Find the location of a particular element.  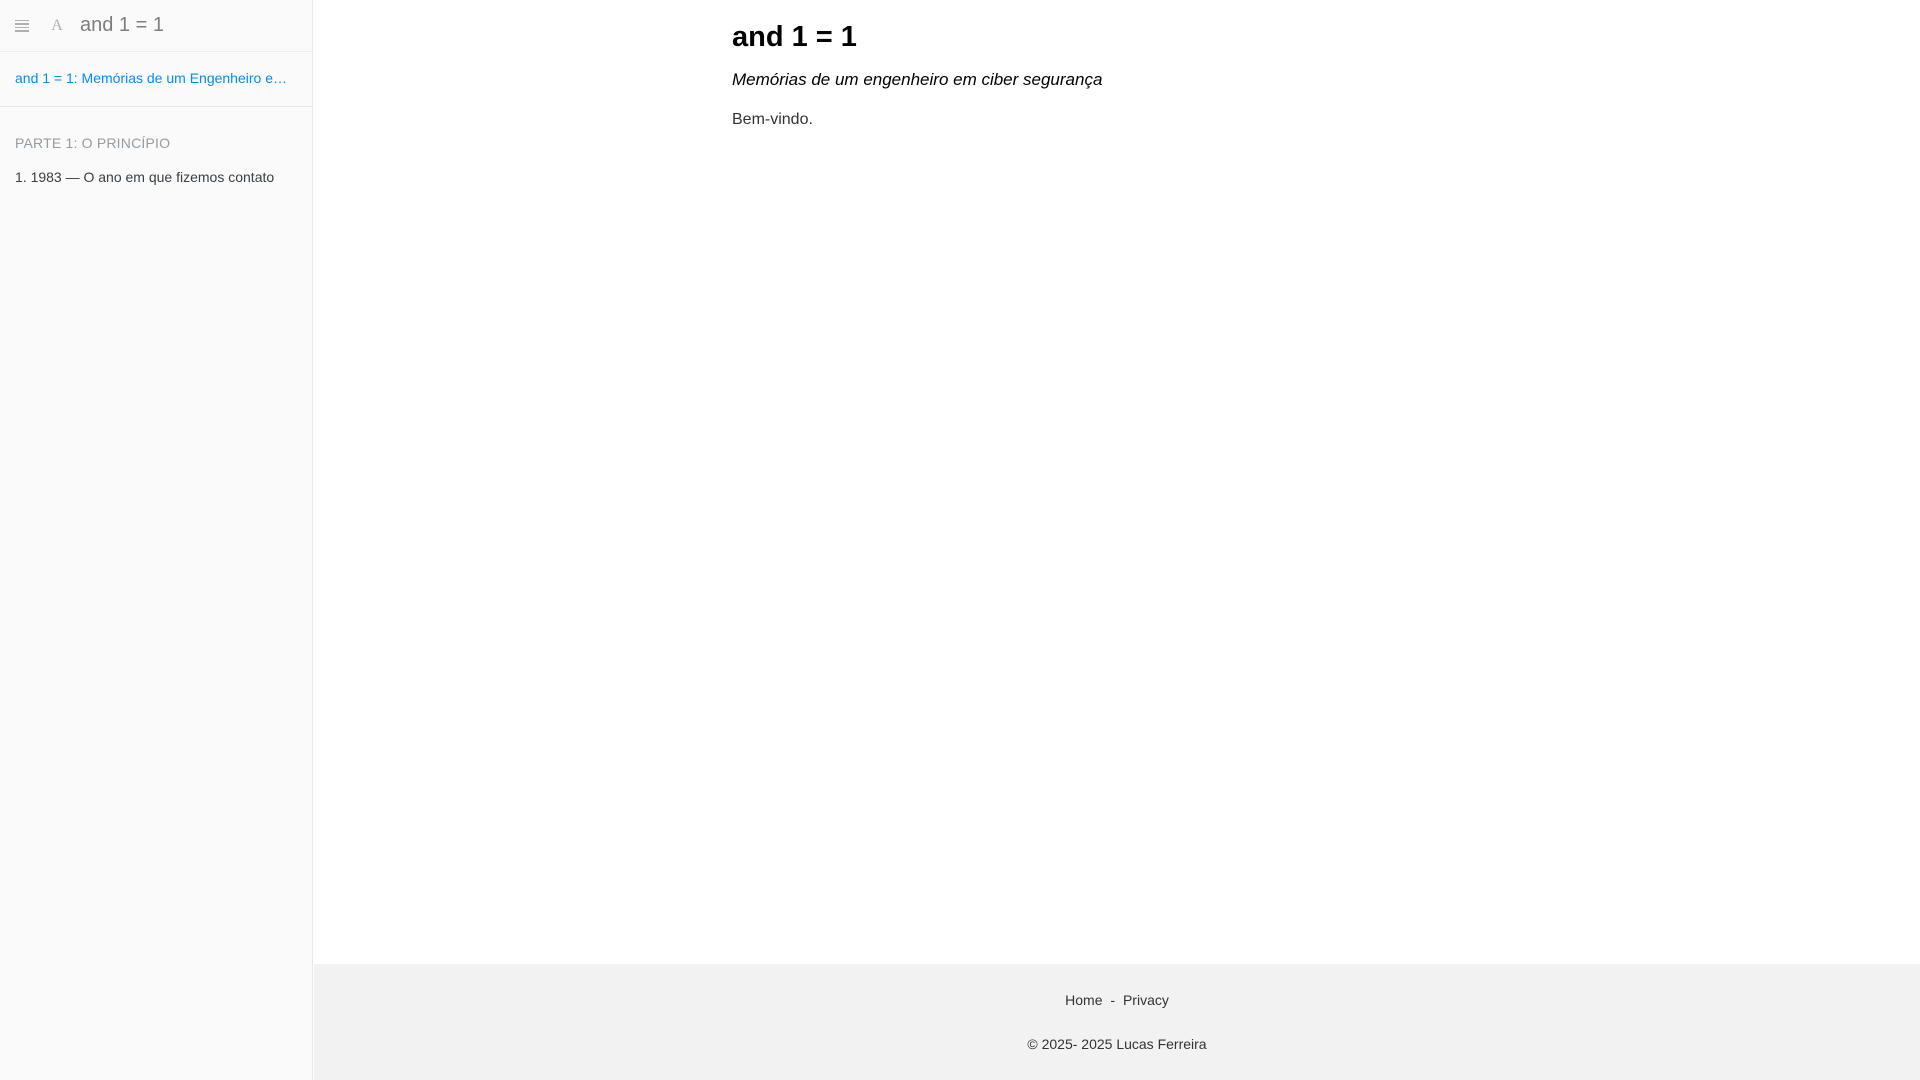

page-body-text: Bem-vindo. is located at coordinates (772, 119).